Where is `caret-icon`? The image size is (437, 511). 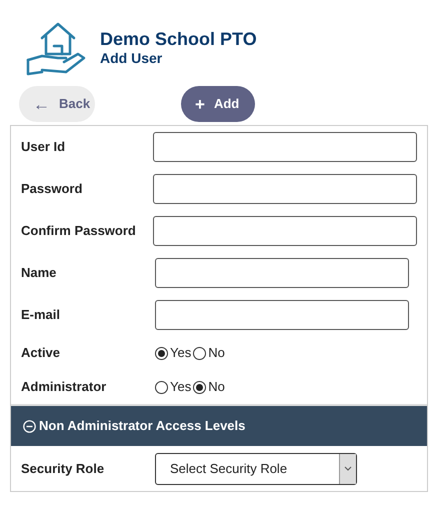
caret-icon is located at coordinates (348, 468).